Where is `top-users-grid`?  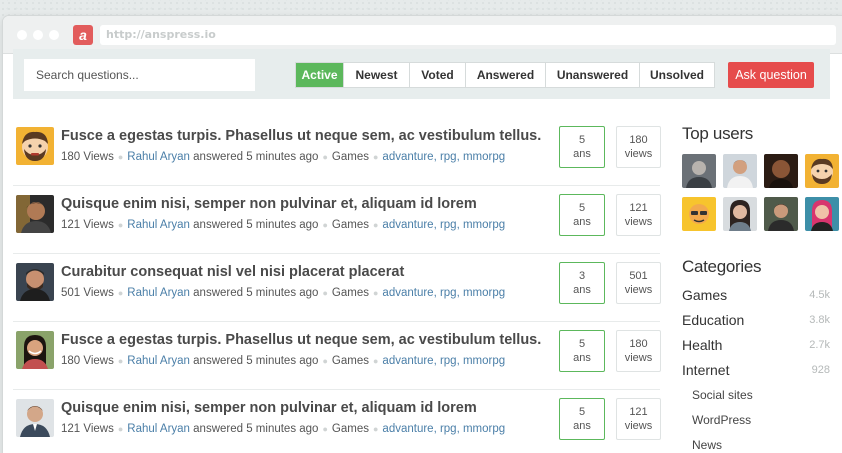 top-users-grid is located at coordinates (762, 192).